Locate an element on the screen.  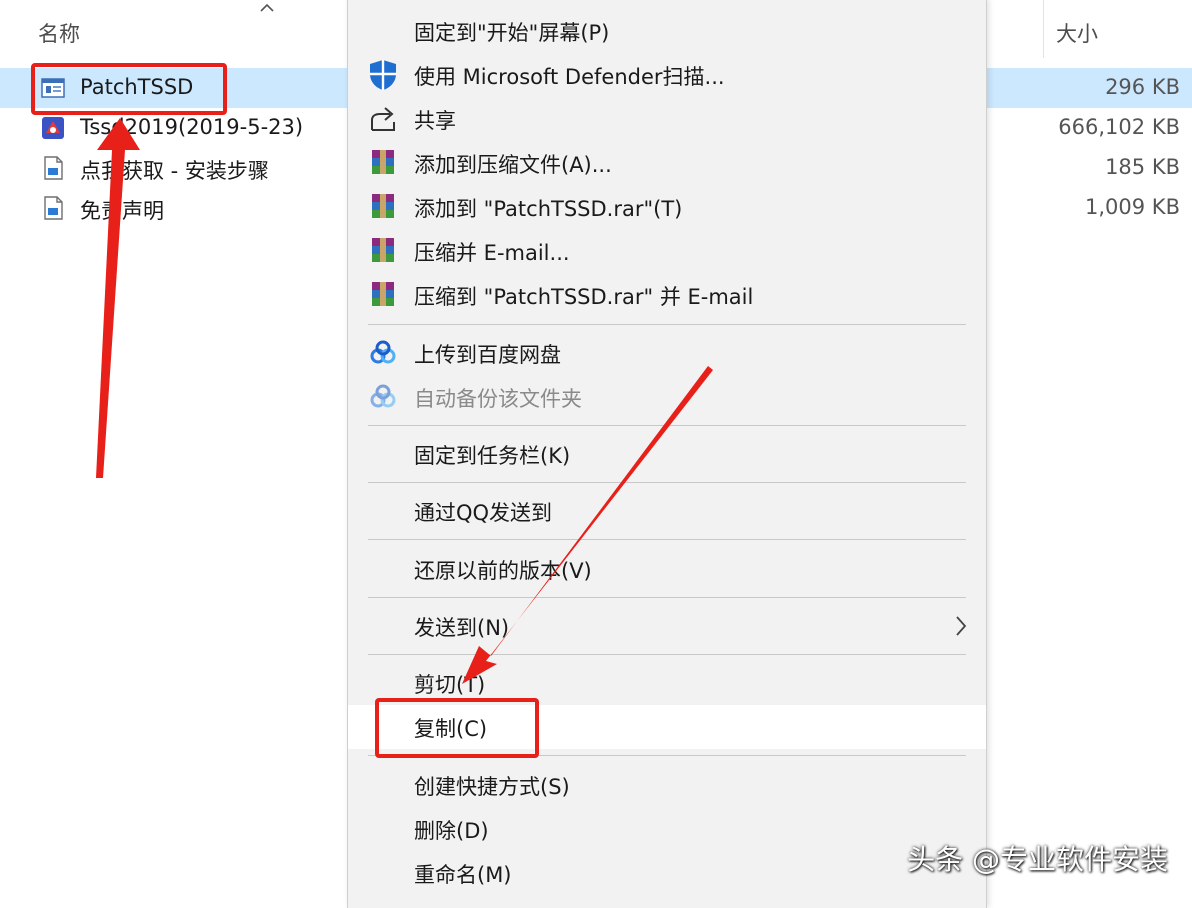
menu-item-add-to-rar: 添加到 "PatchTSSD.rar"(T) is located at coordinates (667, 207).